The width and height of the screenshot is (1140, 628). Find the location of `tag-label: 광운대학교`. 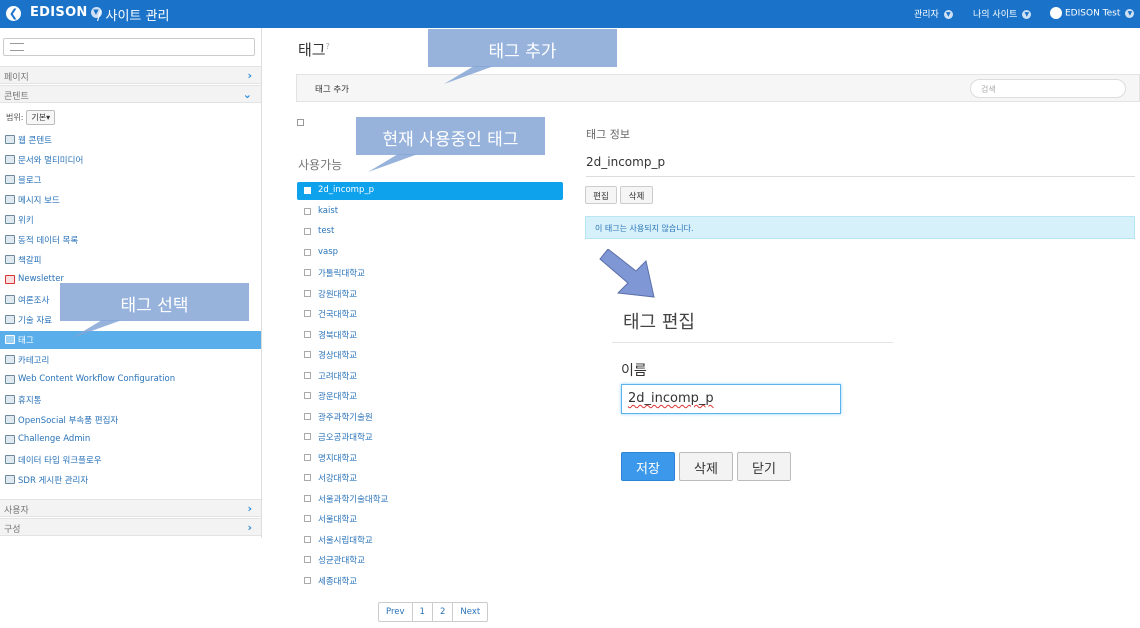

tag-label: 광운대학교 is located at coordinates (338, 397).